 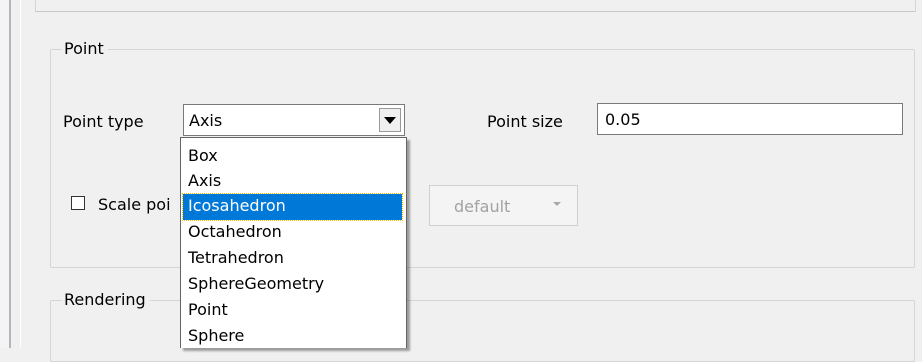 I want to click on point-group-title: Point, so click(x=85, y=49).